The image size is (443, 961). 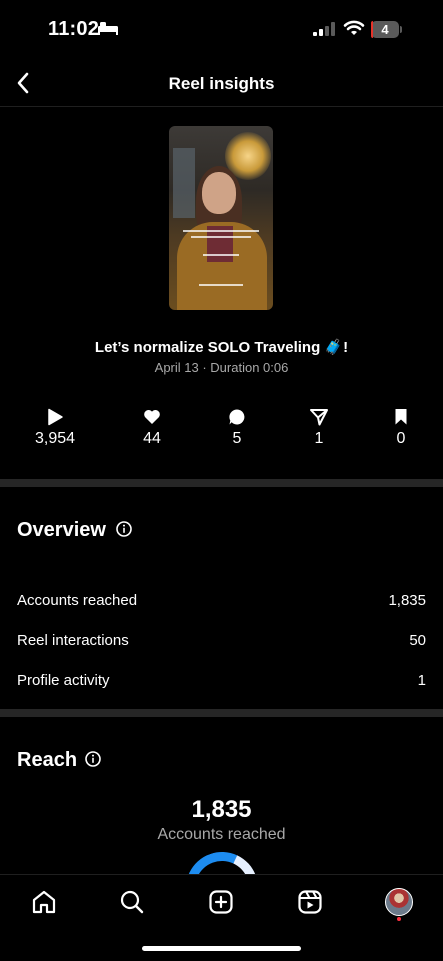 I want to click on overview-row-accounts-reached: Accounts reached 1,835, so click(x=221, y=604).